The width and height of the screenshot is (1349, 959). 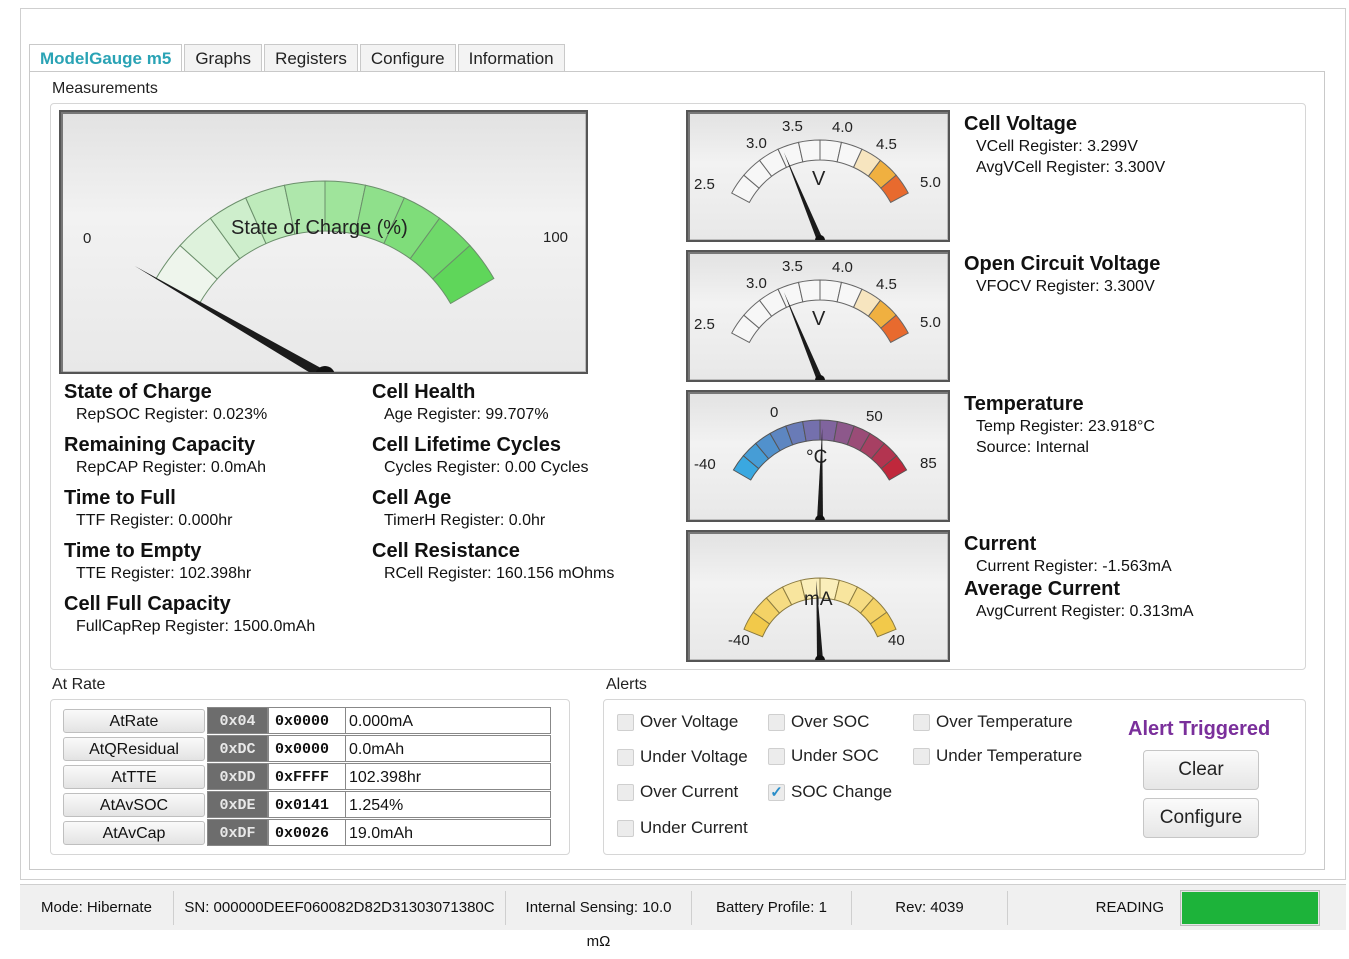 What do you see at coordinates (1129, 907) in the screenshot?
I see `status-reading: READING` at bounding box center [1129, 907].